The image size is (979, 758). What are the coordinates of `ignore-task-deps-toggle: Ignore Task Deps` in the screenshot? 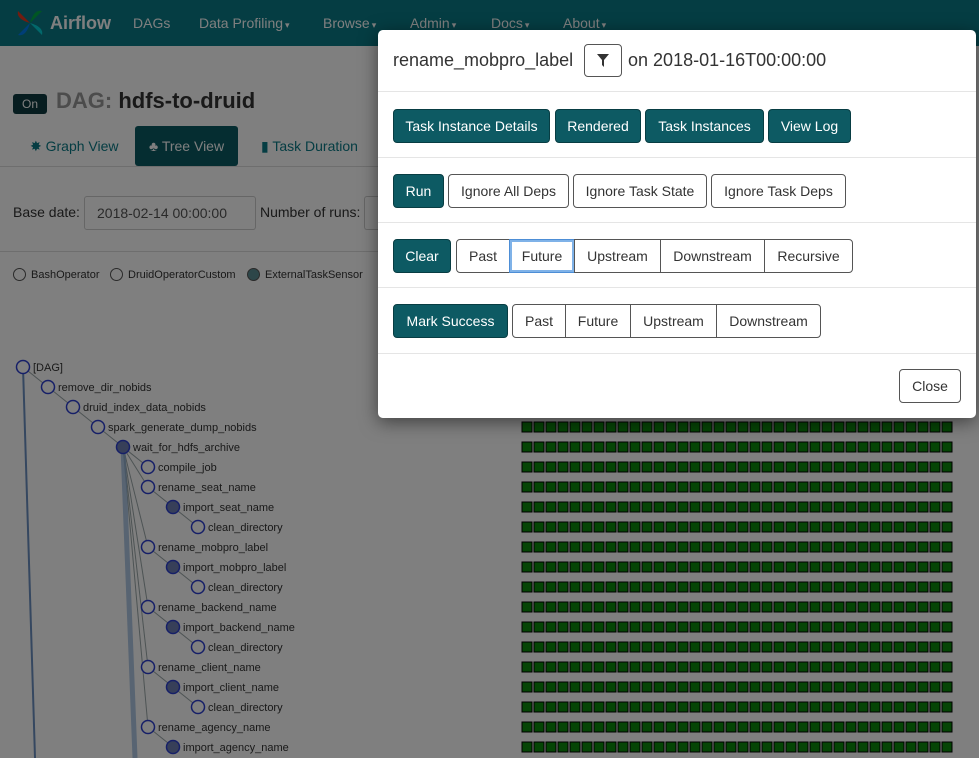 It's located at (778, 191).